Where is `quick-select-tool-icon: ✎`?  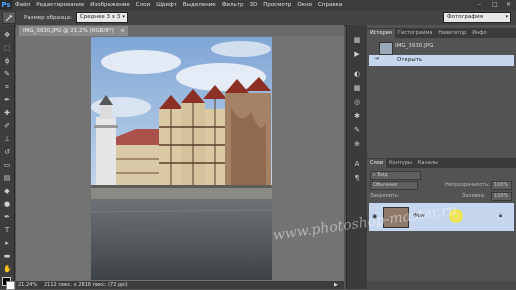 quick-select-tool-icon: ✎ is located at coordinates (7, 74).